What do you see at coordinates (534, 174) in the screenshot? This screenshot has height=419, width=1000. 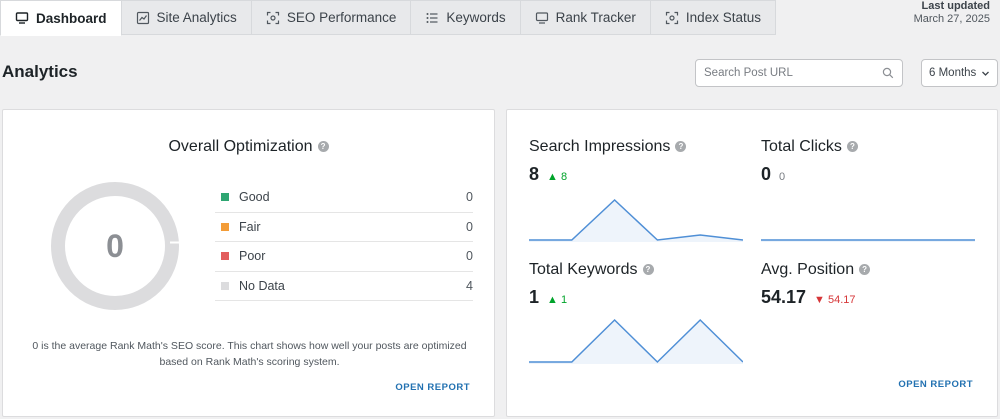 I see `metric-value: 8` at bounding box center [534, 174].